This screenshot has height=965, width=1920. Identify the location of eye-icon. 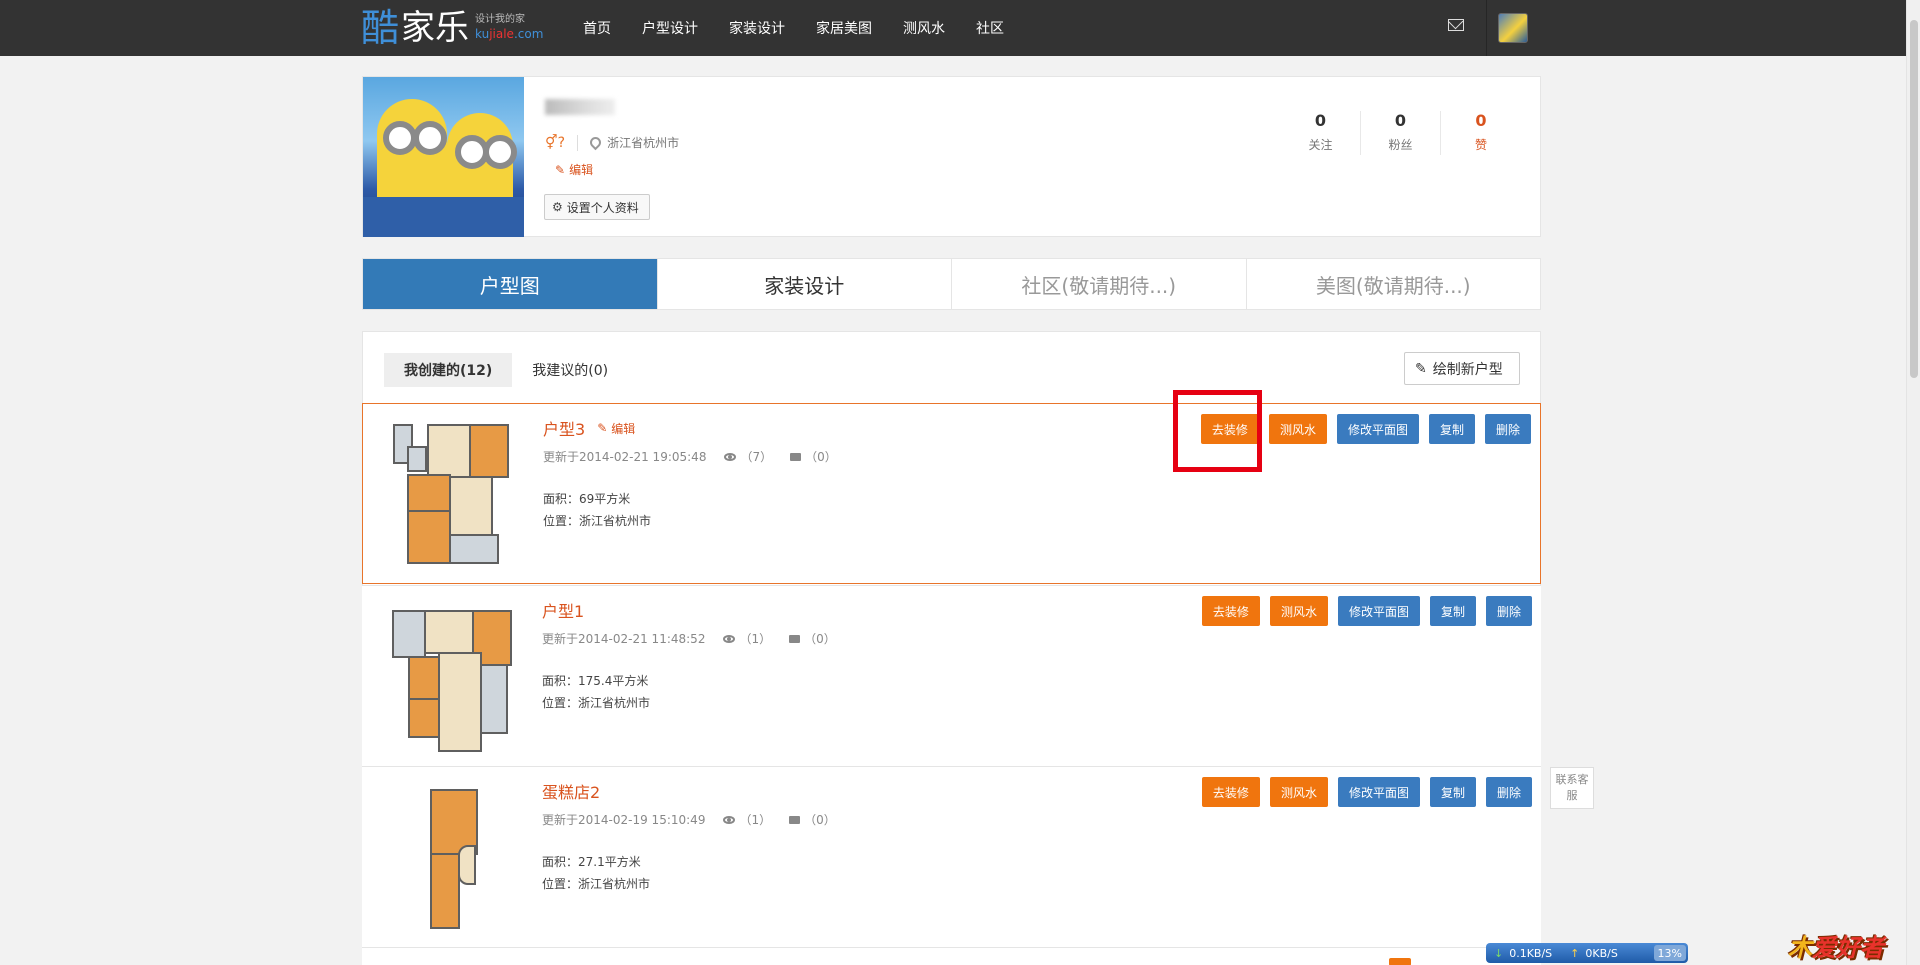
(730, 456).